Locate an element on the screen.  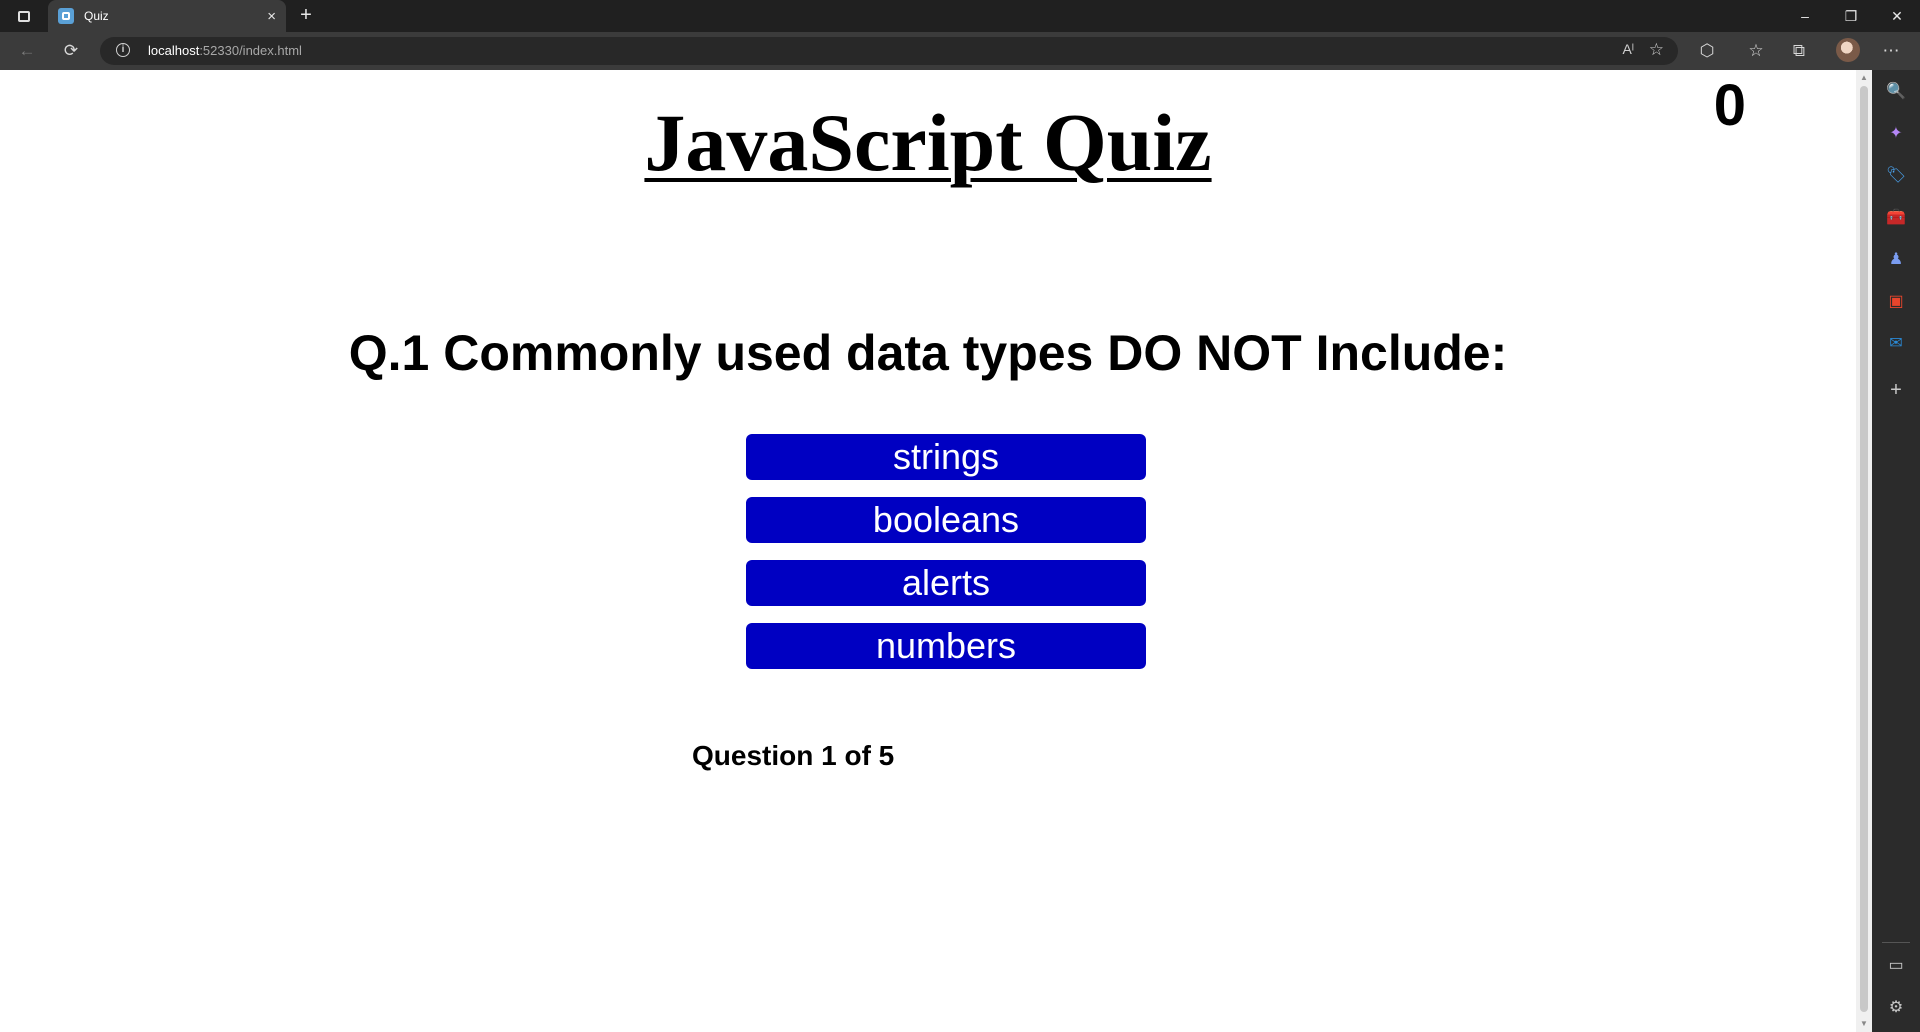
question-progress: Question 1 of 5 is located at coordinates (793, 755).